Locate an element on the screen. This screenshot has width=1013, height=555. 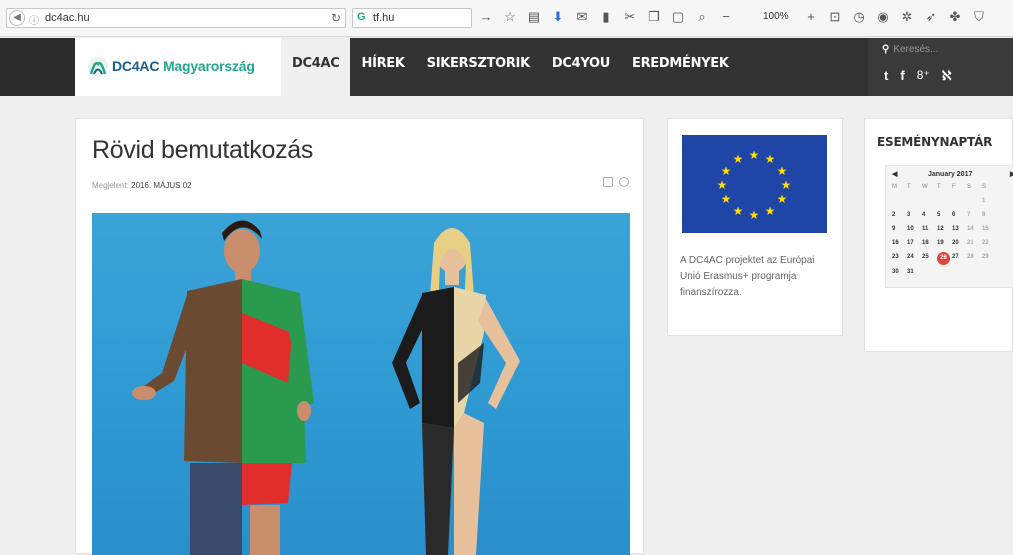
addons-icon: ✤ is located at coordinates (955, 17).